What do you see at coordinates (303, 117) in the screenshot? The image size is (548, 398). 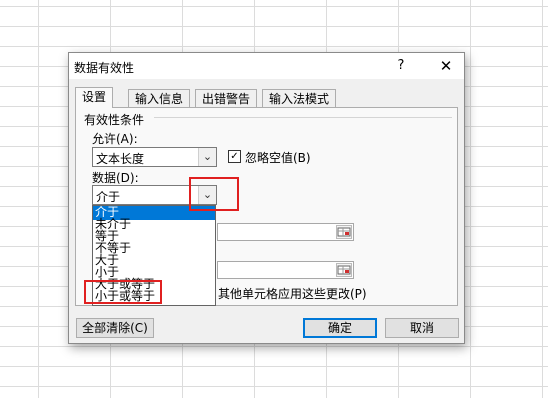 I see `section-divider` at bounding box center [303, 117].